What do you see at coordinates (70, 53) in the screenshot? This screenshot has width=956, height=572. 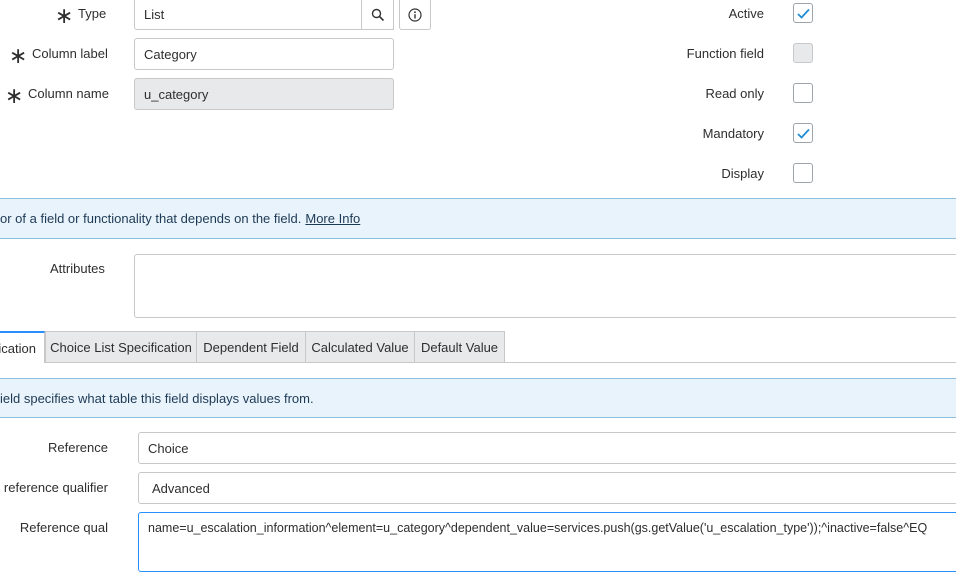 I see `column-label-label: Column label` at bounding box center [70, 53].